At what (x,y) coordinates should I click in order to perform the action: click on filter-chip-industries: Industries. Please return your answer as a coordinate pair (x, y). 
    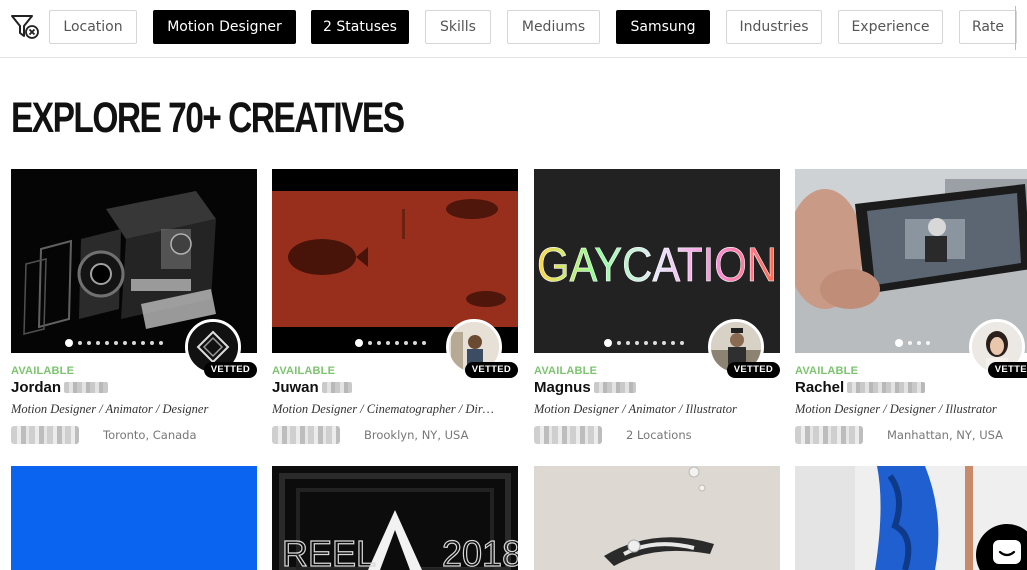
    Looking at the image, I should click on (774, 27).